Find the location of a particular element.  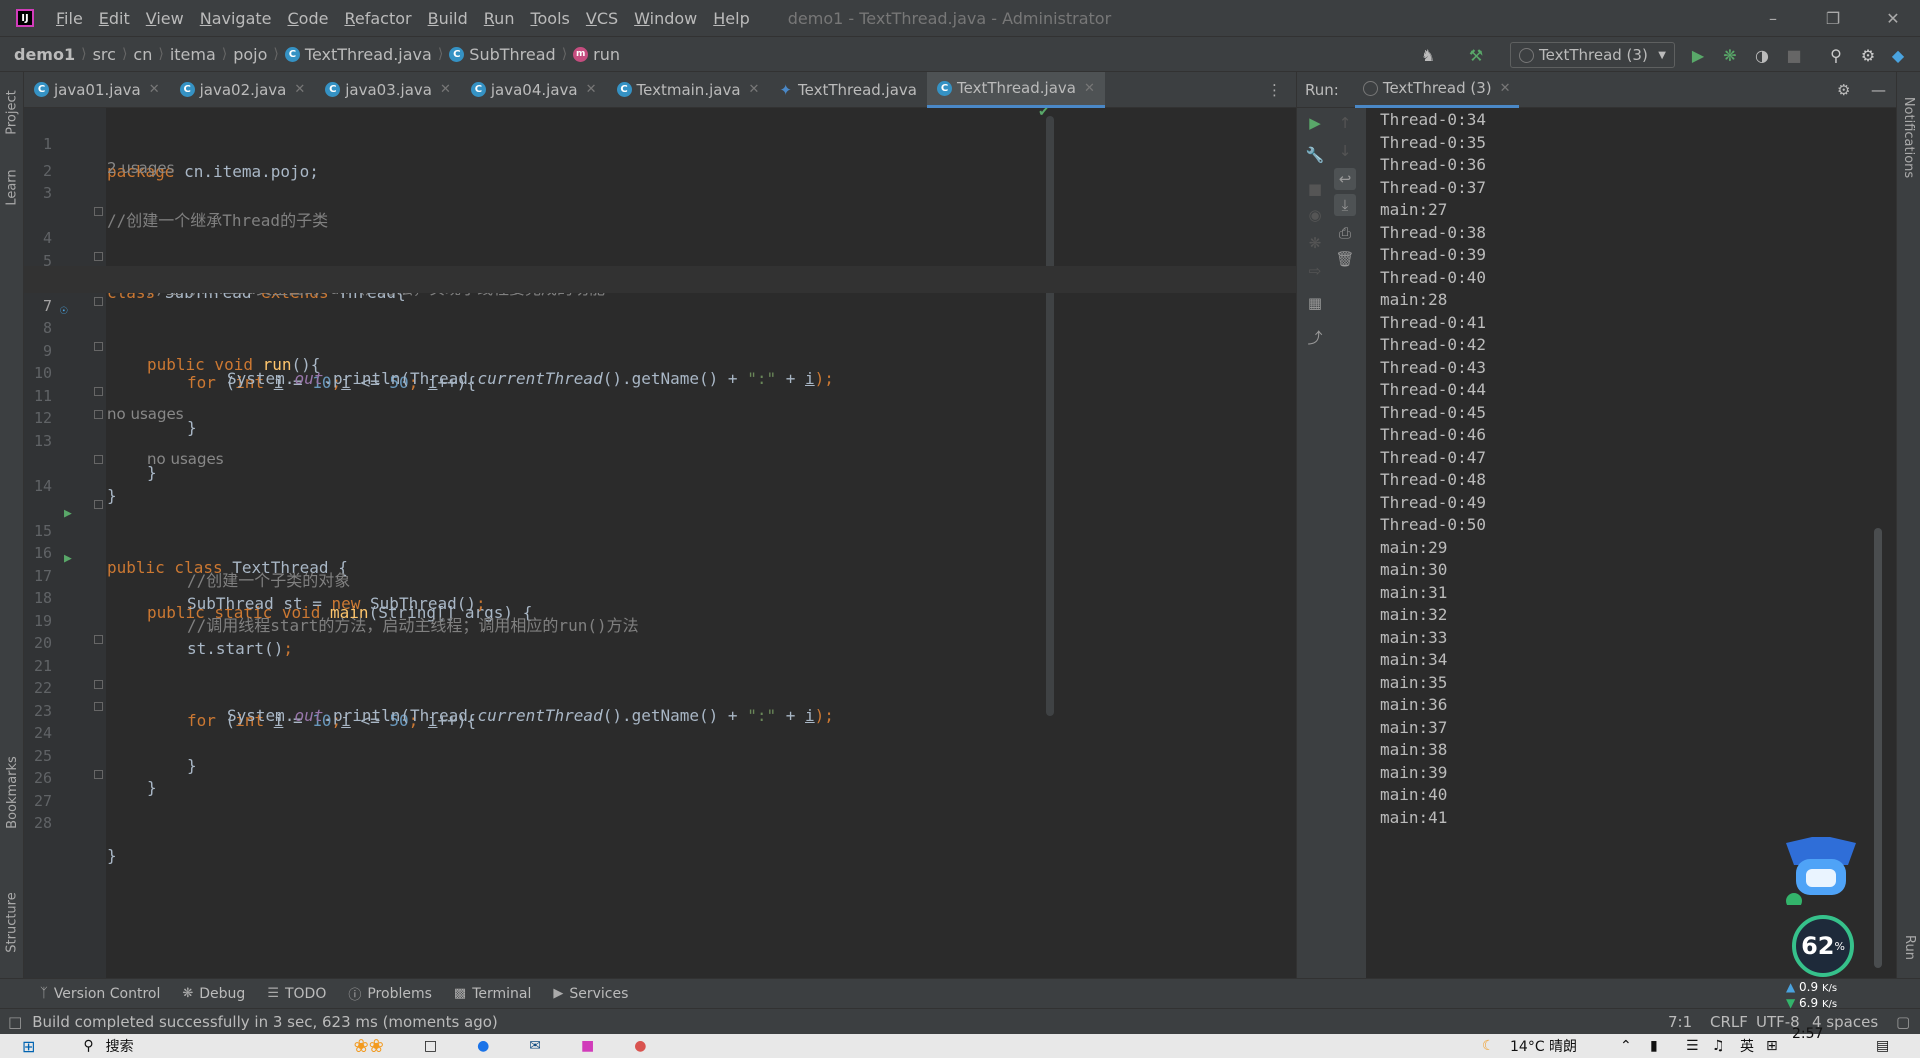

trash-icon: 🗑 is located at coordinates (1345, 259).